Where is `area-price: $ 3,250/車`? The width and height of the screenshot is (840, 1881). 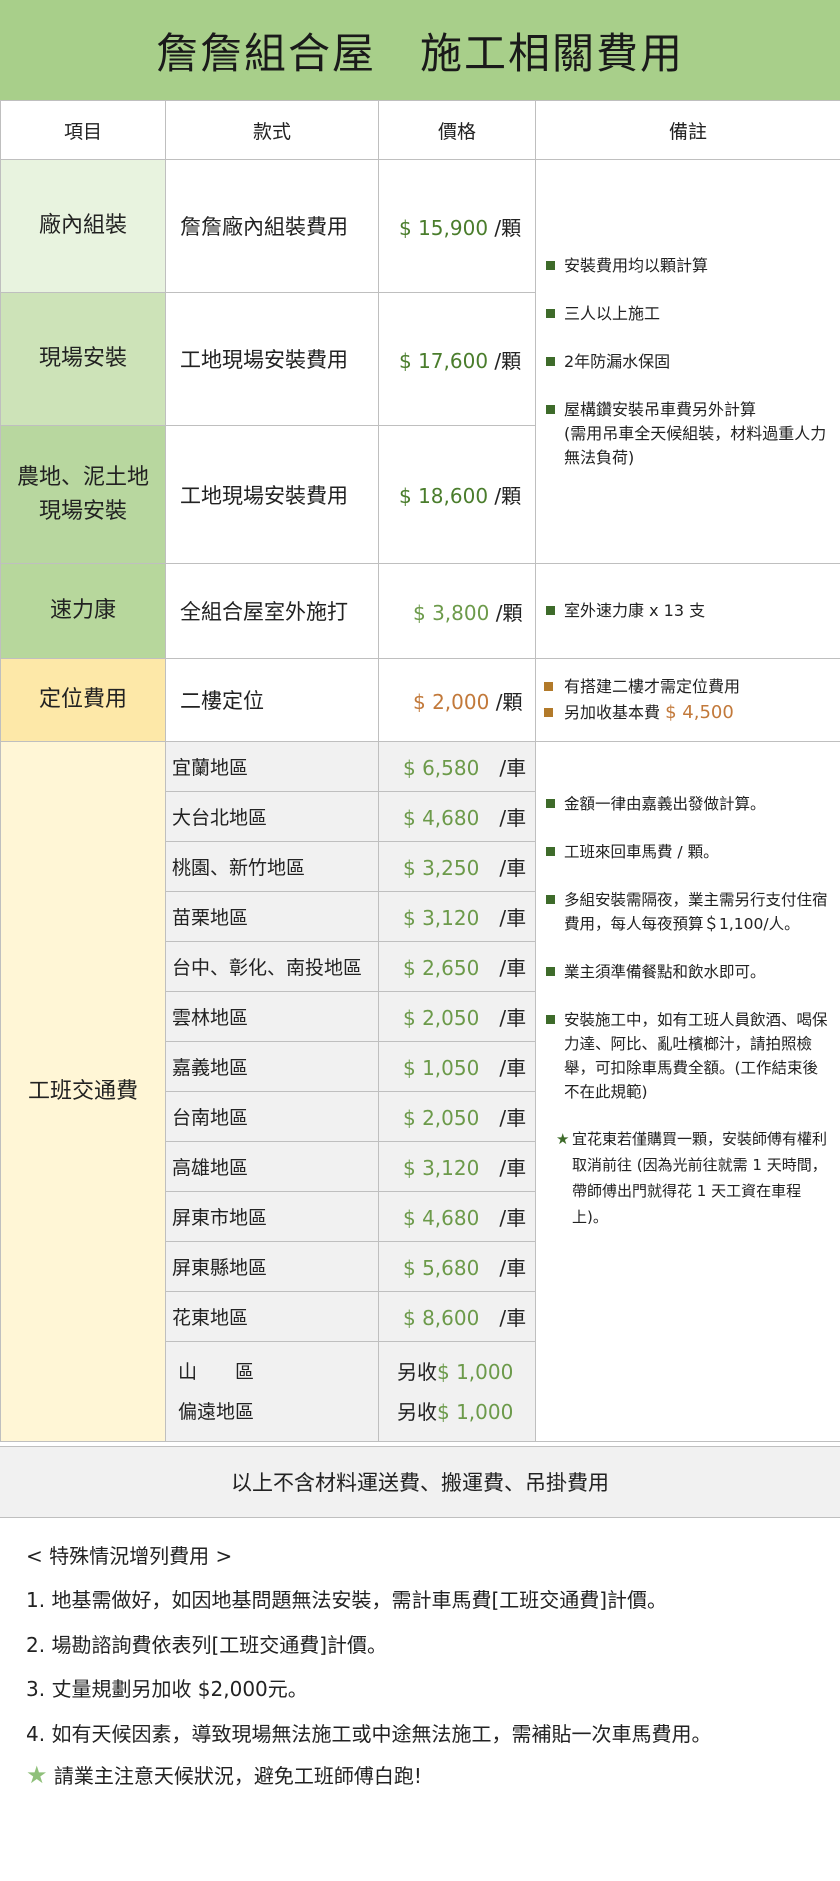
area-price: $ 3,250/車 is located at coordinates (457, 866).